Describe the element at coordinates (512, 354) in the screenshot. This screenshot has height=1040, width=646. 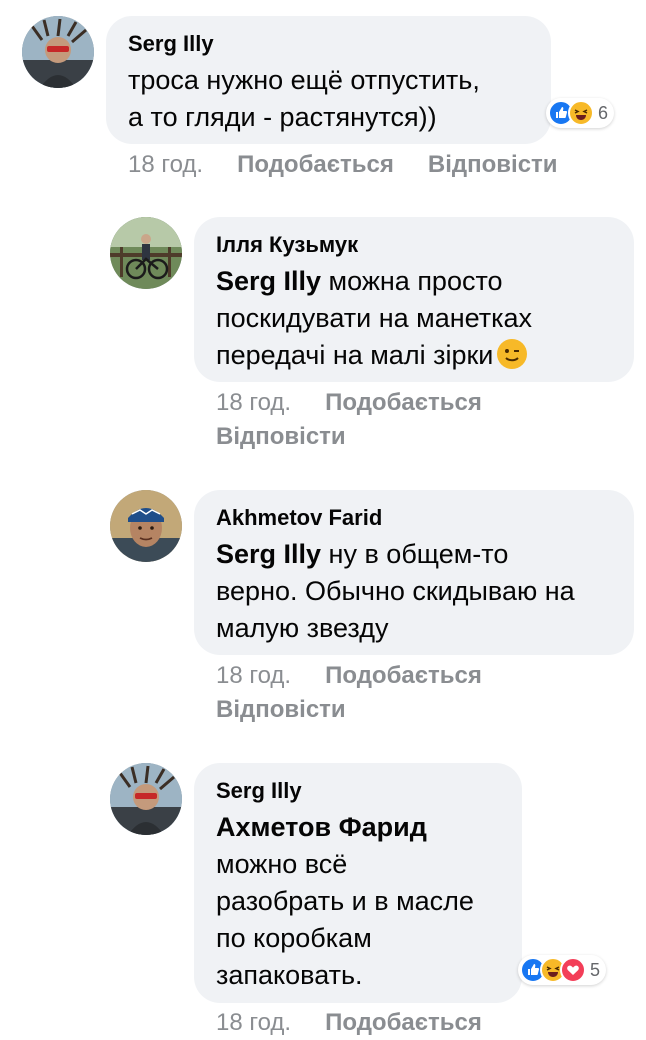
I see `wink-emoji-icon` at that location.